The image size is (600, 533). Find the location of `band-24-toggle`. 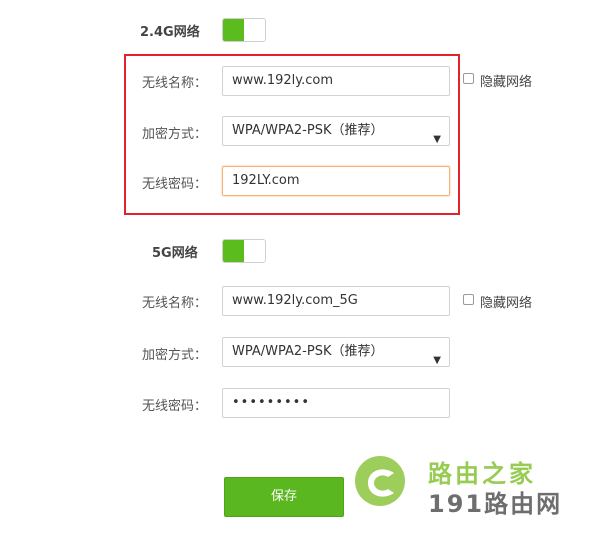

band-24-toggle is located at coordinates (244, 30).